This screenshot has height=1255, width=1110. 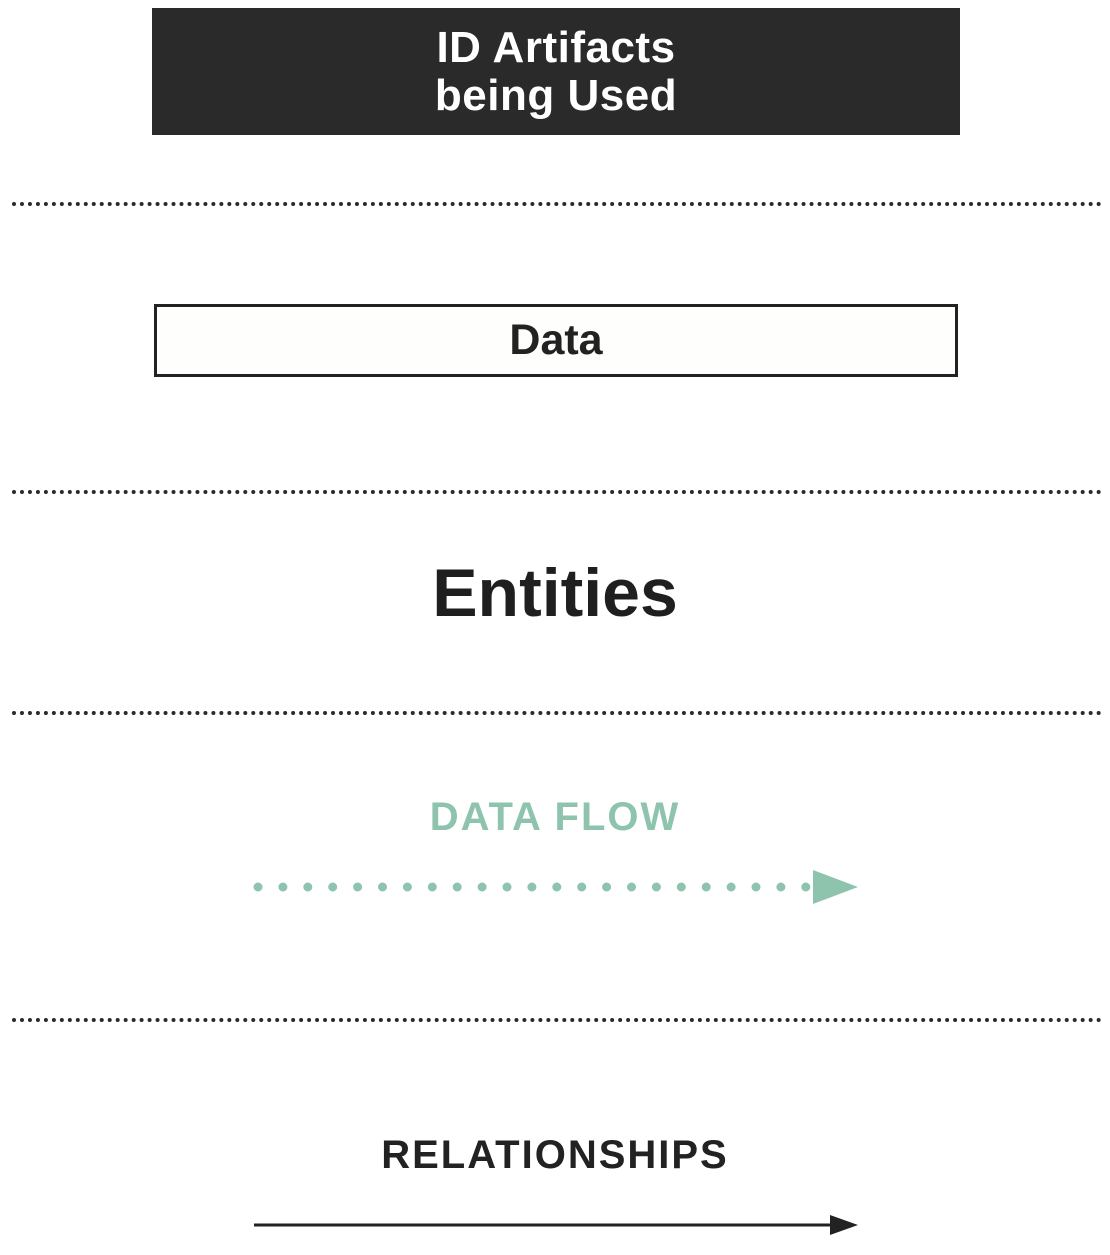 I want to click on entities-label: Entities, so click(x=555, y=593).